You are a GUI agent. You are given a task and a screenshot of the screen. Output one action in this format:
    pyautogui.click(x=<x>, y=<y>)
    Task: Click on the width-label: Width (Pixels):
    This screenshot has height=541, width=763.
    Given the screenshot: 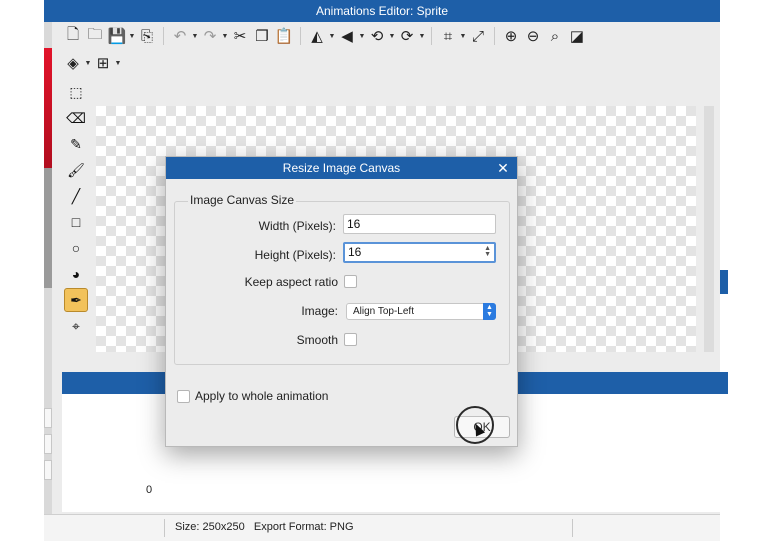 What is the action you would take?
    pyautogui.click(x=297, y=226)
    